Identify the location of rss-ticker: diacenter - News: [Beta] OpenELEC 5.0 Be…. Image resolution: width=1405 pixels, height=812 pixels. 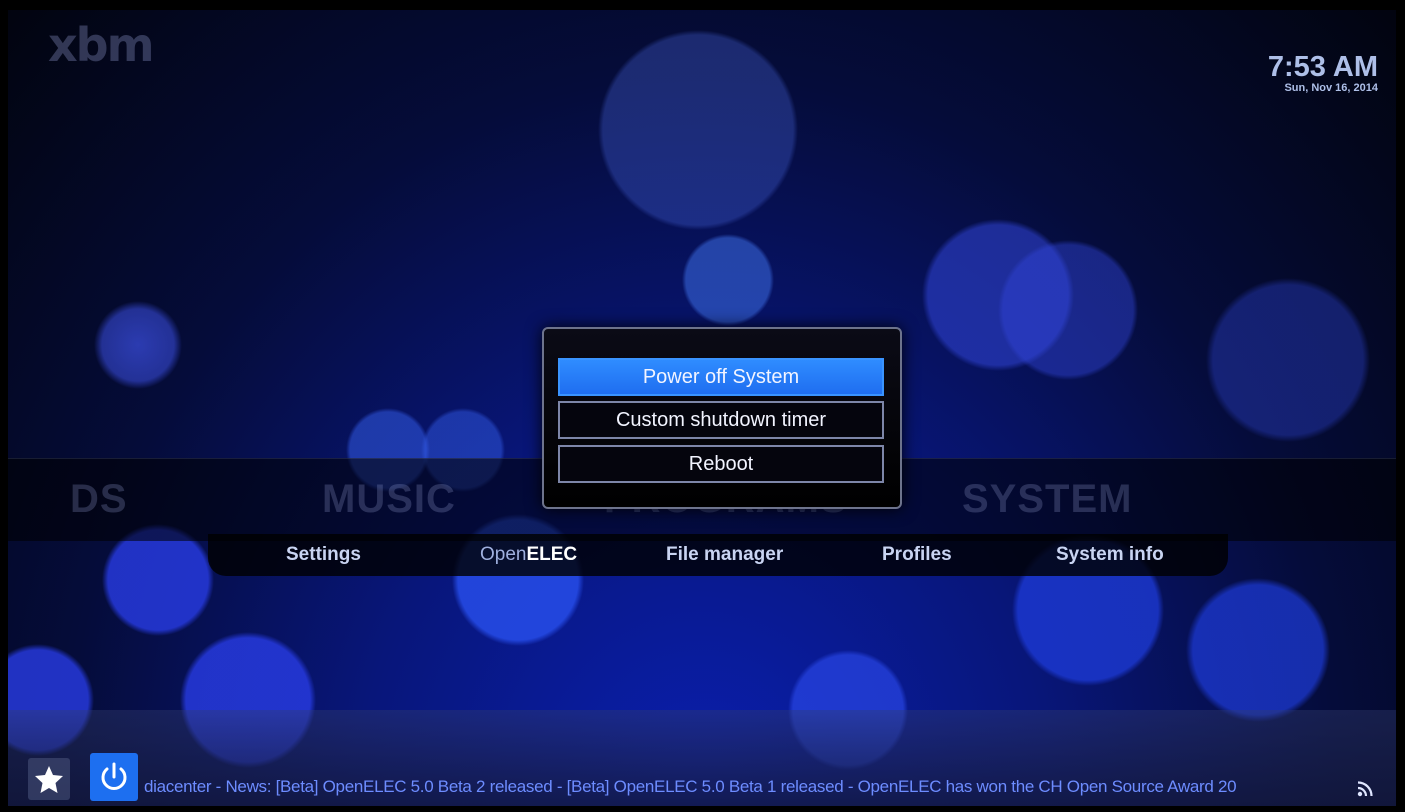
(690, 786).